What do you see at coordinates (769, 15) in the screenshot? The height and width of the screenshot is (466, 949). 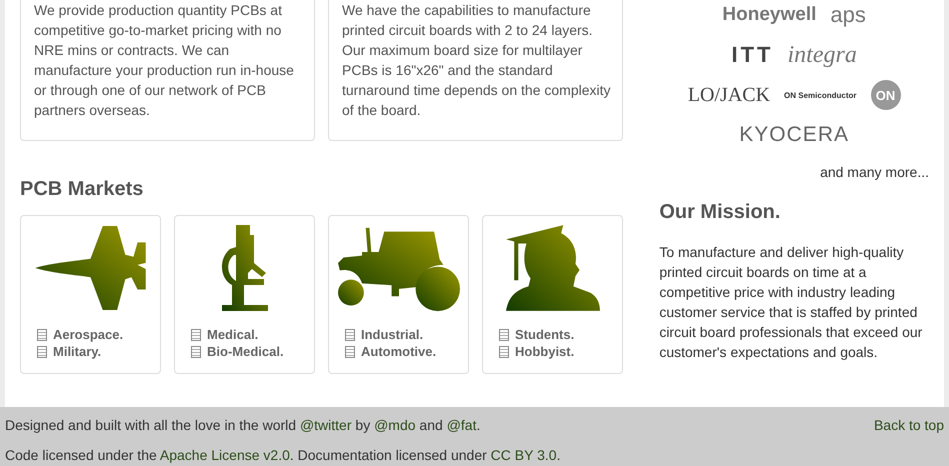 I see `client-logo: Honeywell` at bounding box center [769, 15].